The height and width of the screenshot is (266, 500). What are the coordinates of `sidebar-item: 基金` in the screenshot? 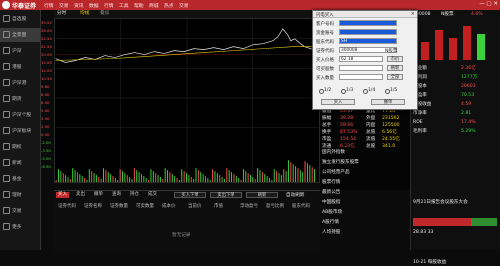 It's located at (20, 179).